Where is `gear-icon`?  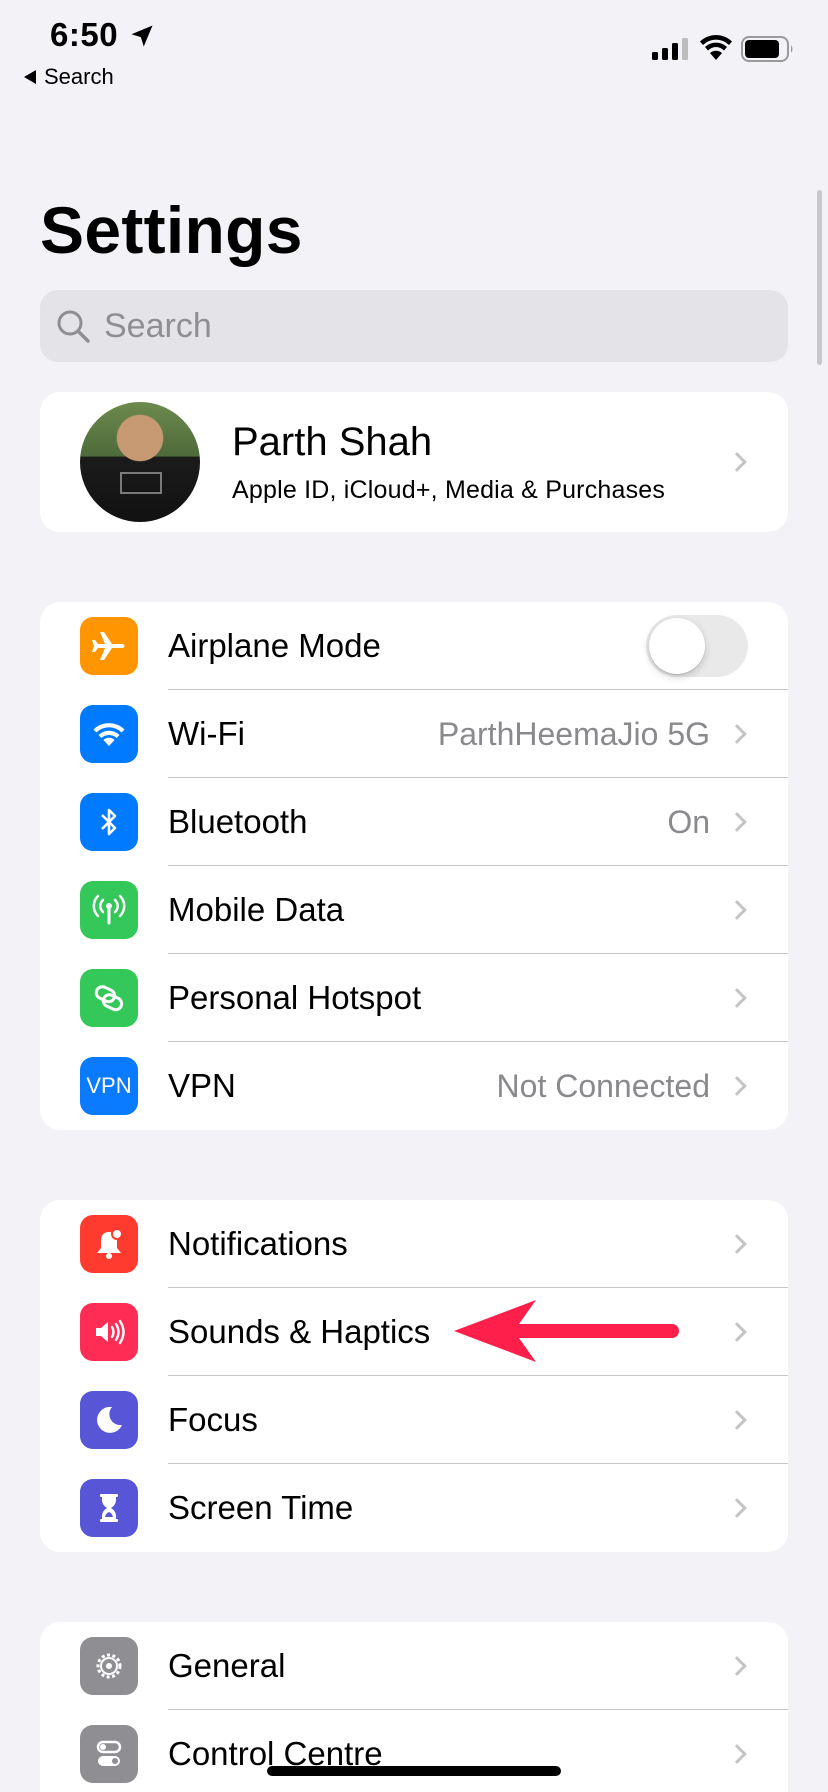 gear-icon is located at coordinates (109, 1666).